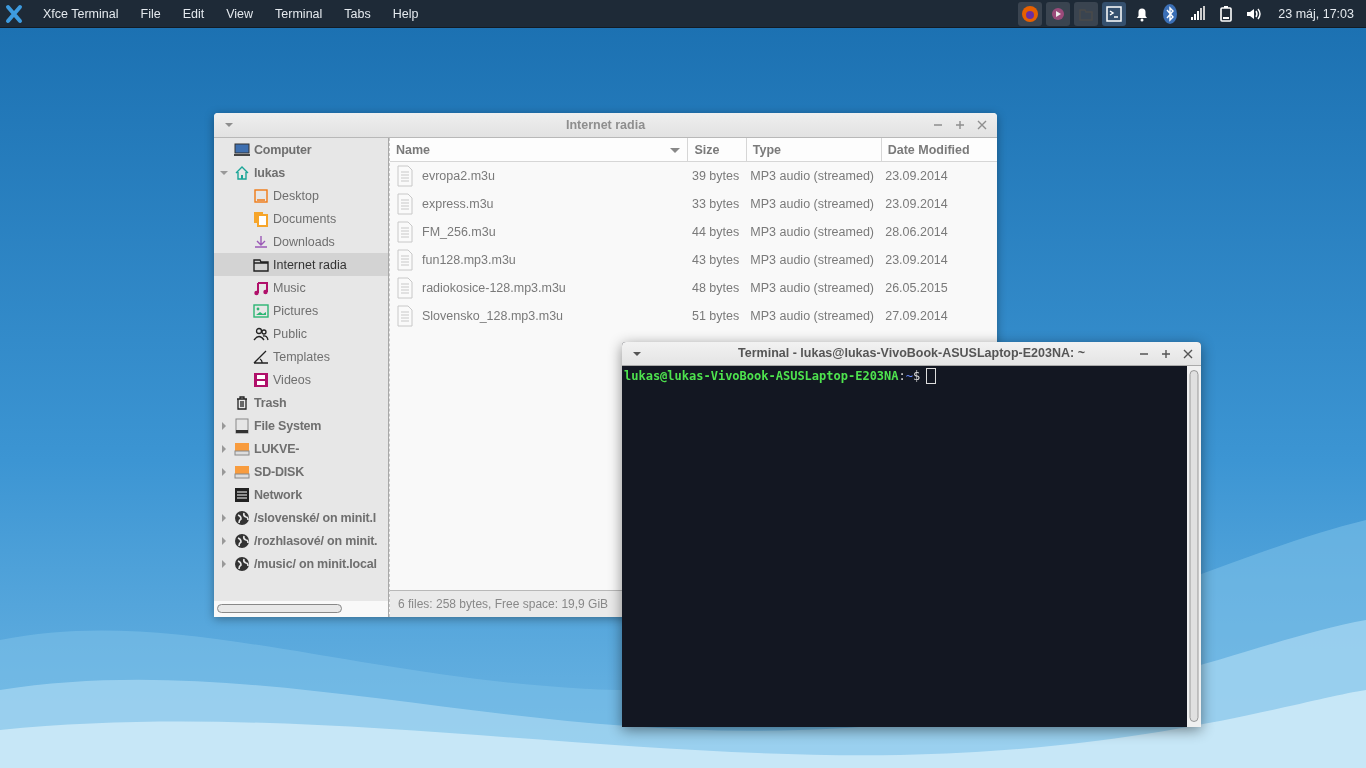 Image resolution: width=1366 pixels, height=768 pixels. Describe the element at coordinates (299, 14) in the screenshot. I see `menu-item: Terminal` at that location.